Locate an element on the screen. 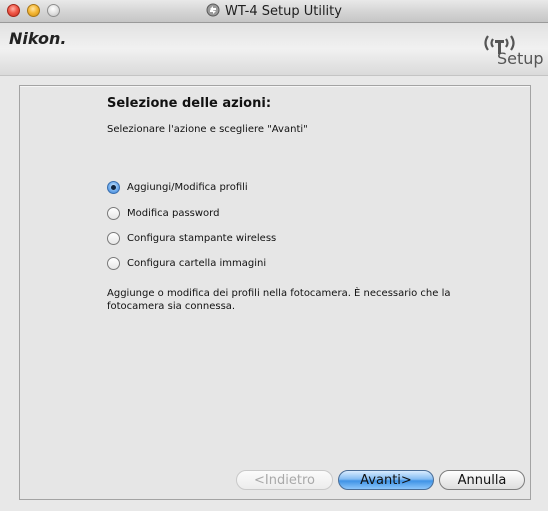  cancel-button: Annulla is located at coordinates (482, 480).